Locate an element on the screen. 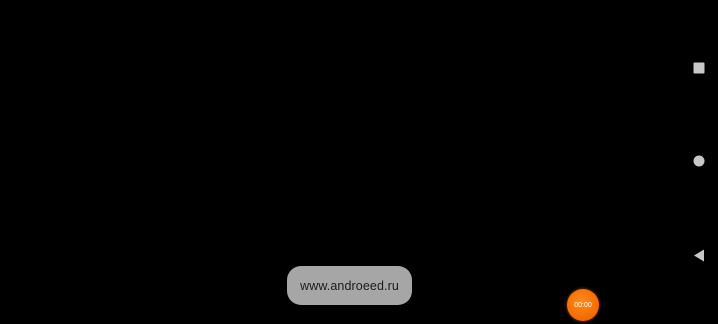  triangle-back-icon is located at coordinates (699, 255).